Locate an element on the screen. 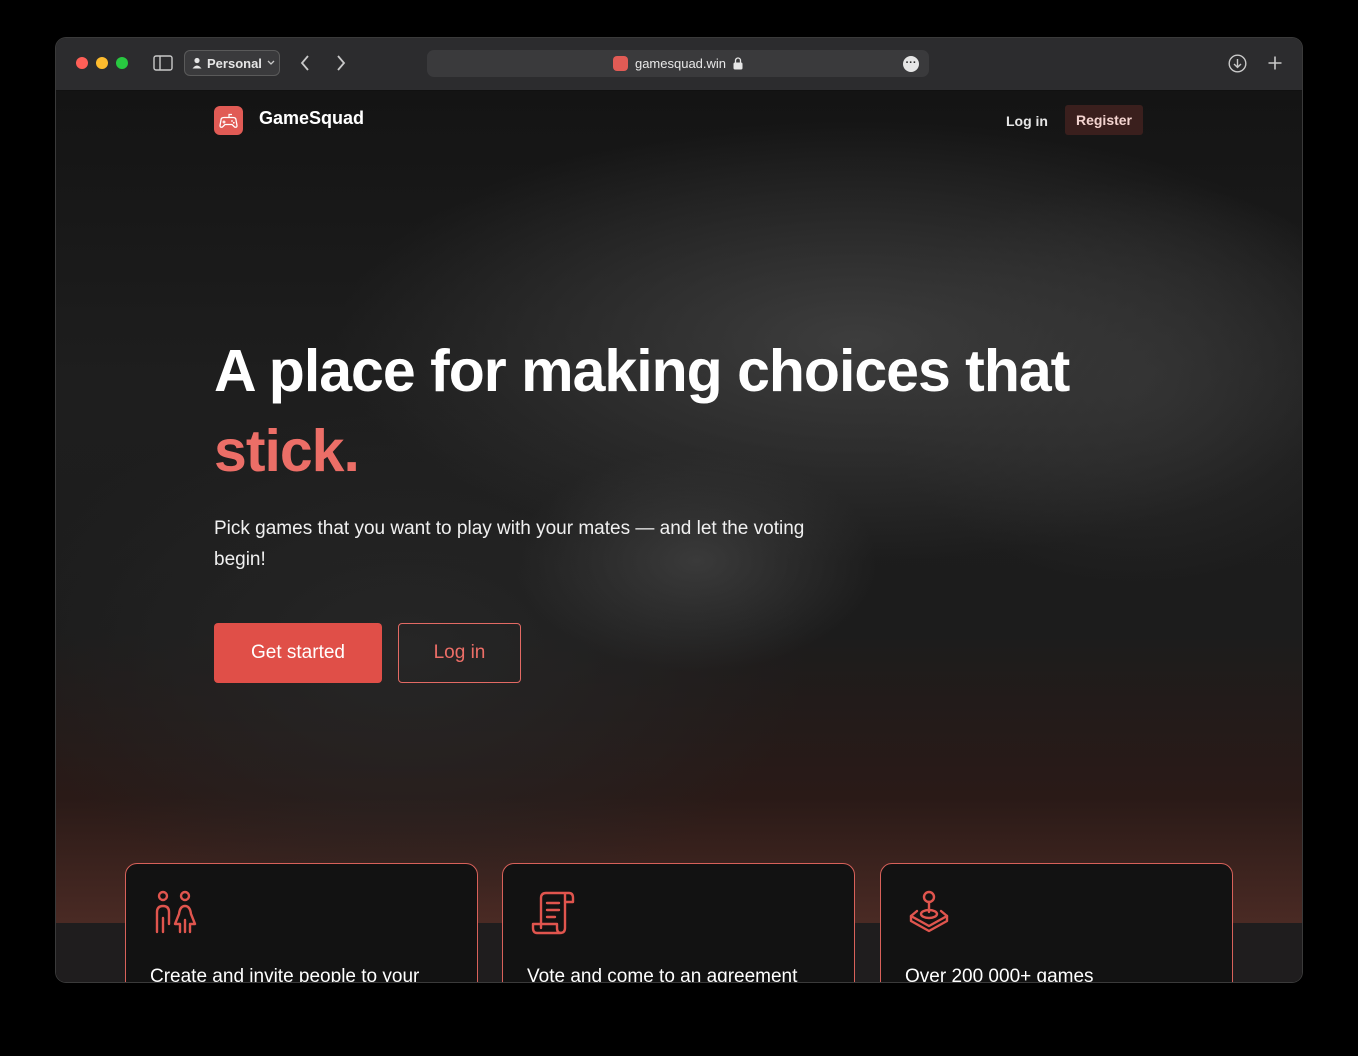  url-text: gamesquad.win is located at coordinates (680, 63).